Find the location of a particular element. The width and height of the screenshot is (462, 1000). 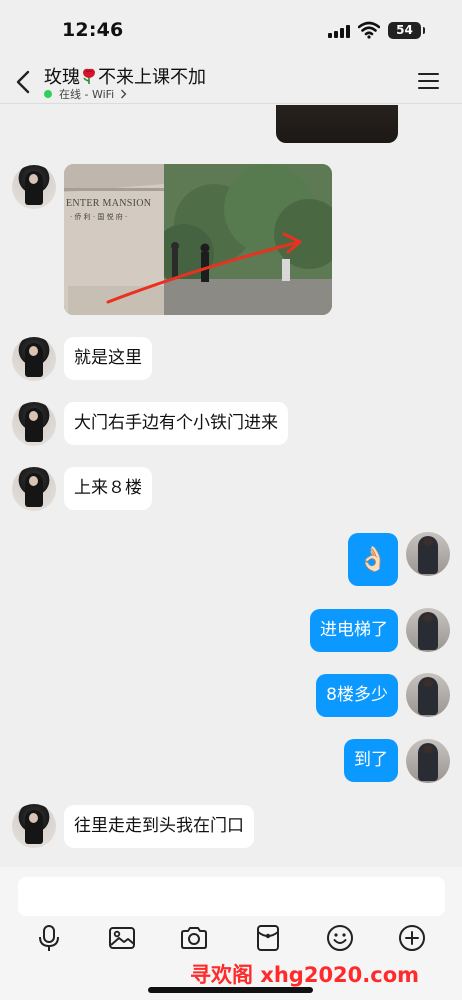

chat-title-part1: 玫瑰 is located at coordinates (62, 77).